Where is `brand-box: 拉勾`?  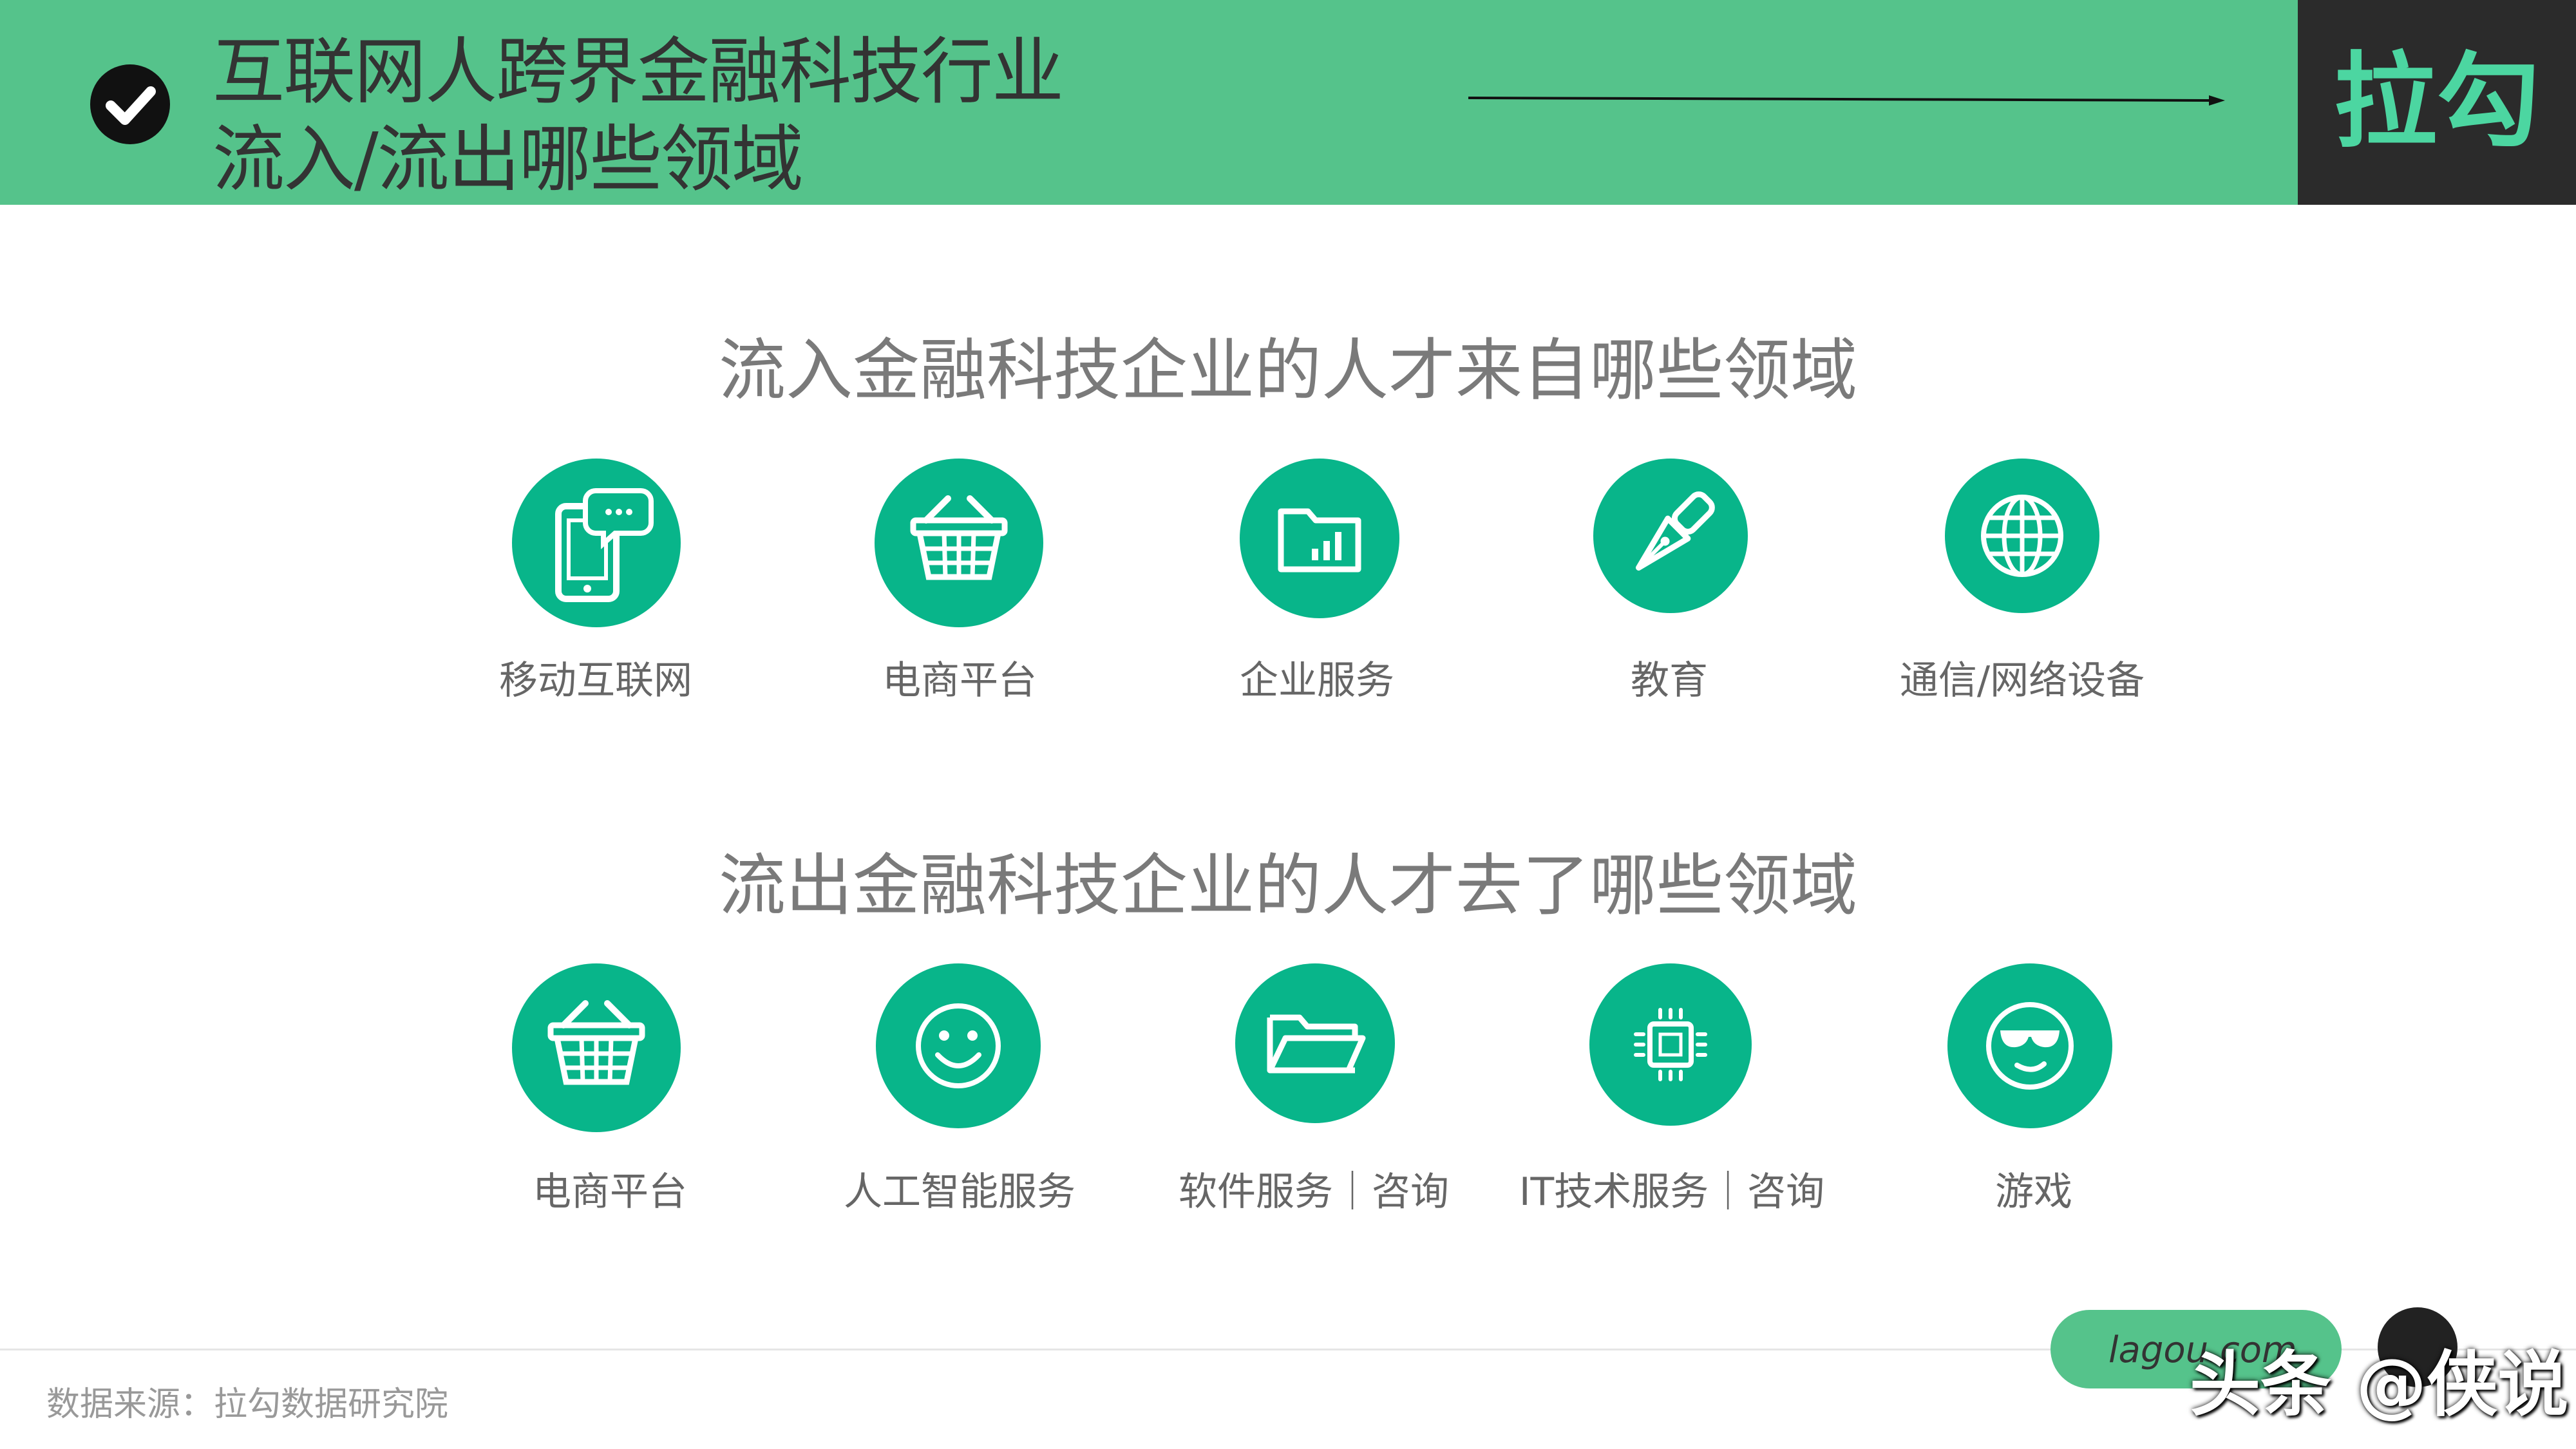 brand-box: 拉勾 is located at coordinates (2437, 103).